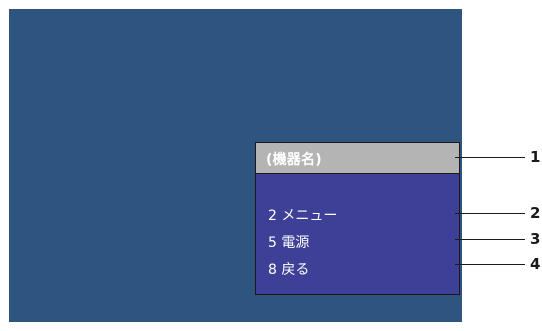 The image size is (542, 331). What do you see at coordinates (357, 158) in the screenshot?
I see `menu-header: (機器名)` at bounding box center [357, 158].